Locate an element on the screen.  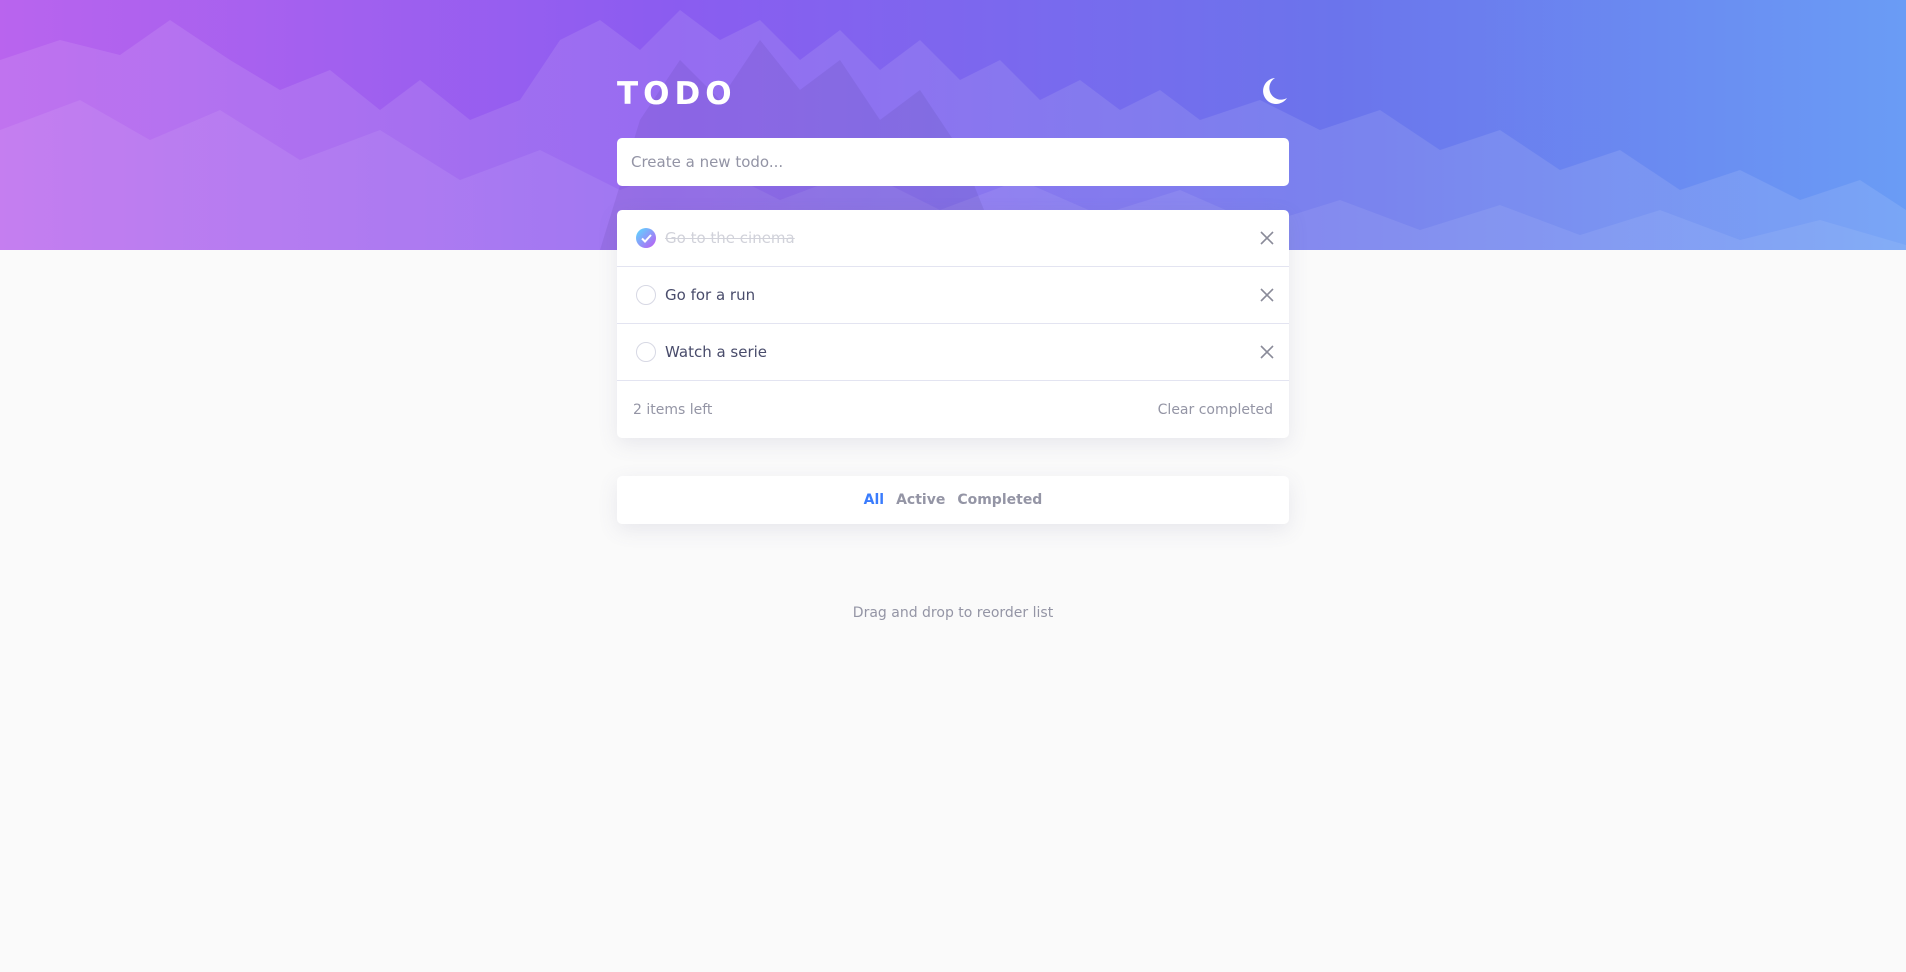
app-header: TODO is located at coordinates (953, 94).